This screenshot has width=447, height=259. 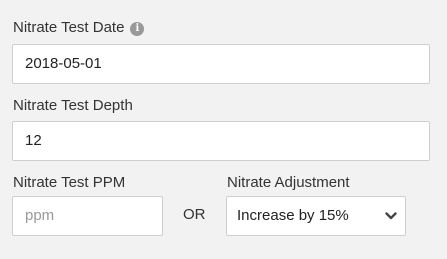 I want to click on chevron-down-icon, so click(x=391, y=216).